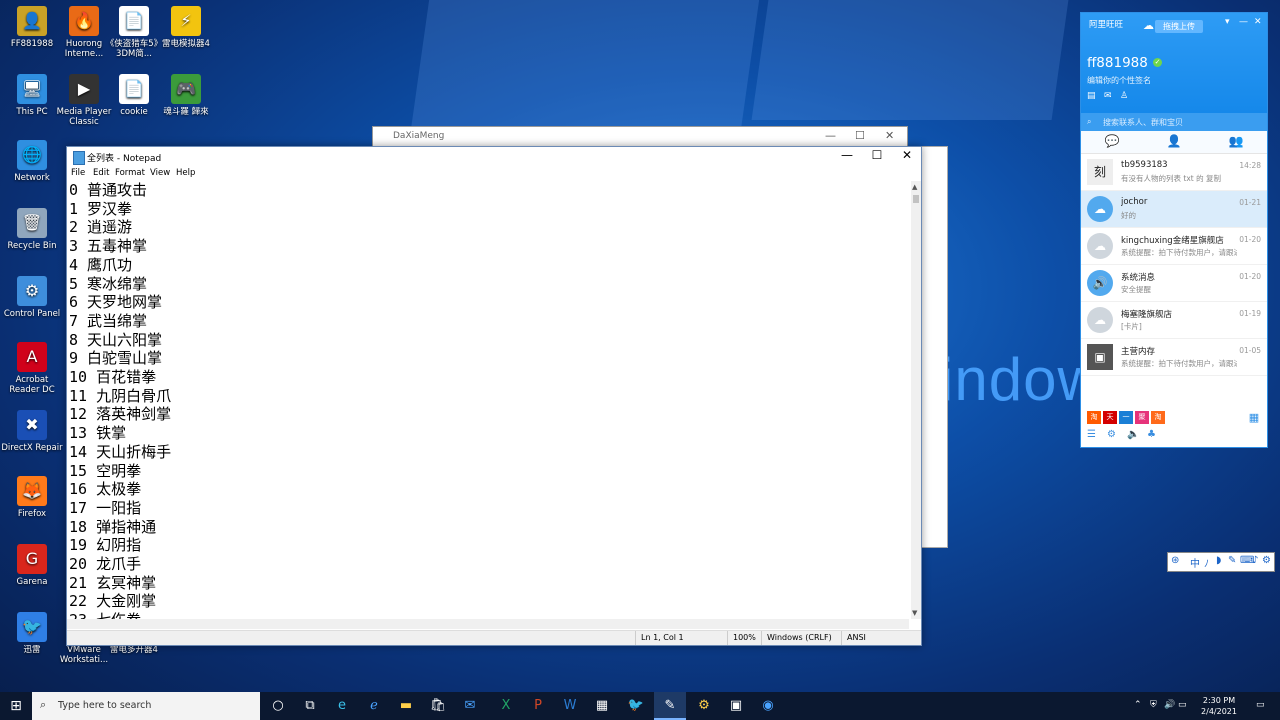  Describe the element at coordinates (1112, 141) in the screenshot. I see `tab-recent-chats-icon: 💬` at that location.